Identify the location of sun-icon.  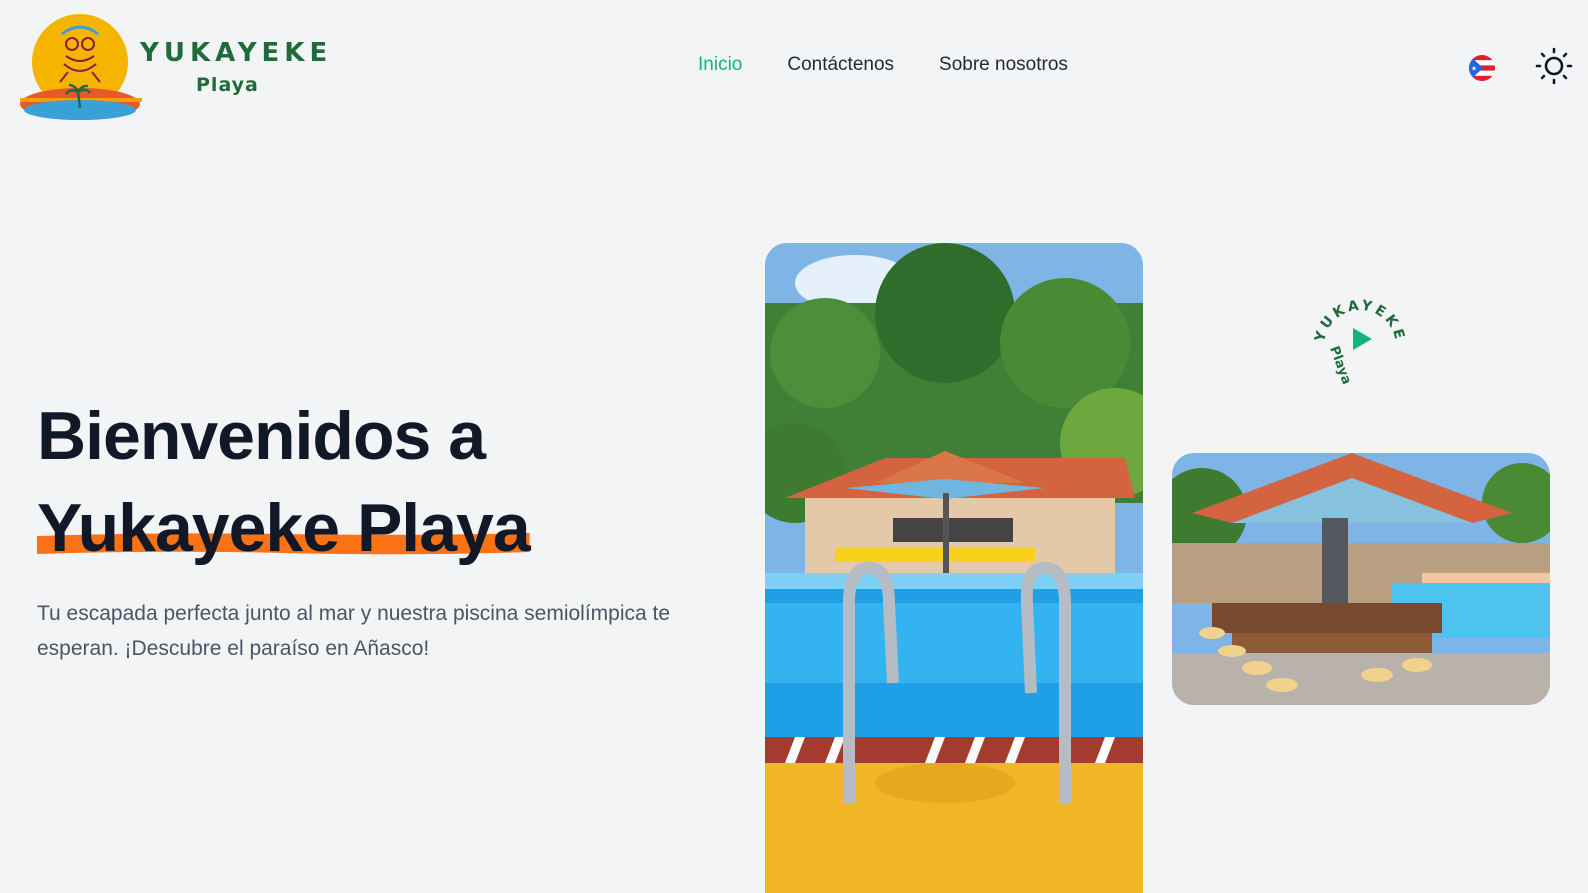
(1554, 66).